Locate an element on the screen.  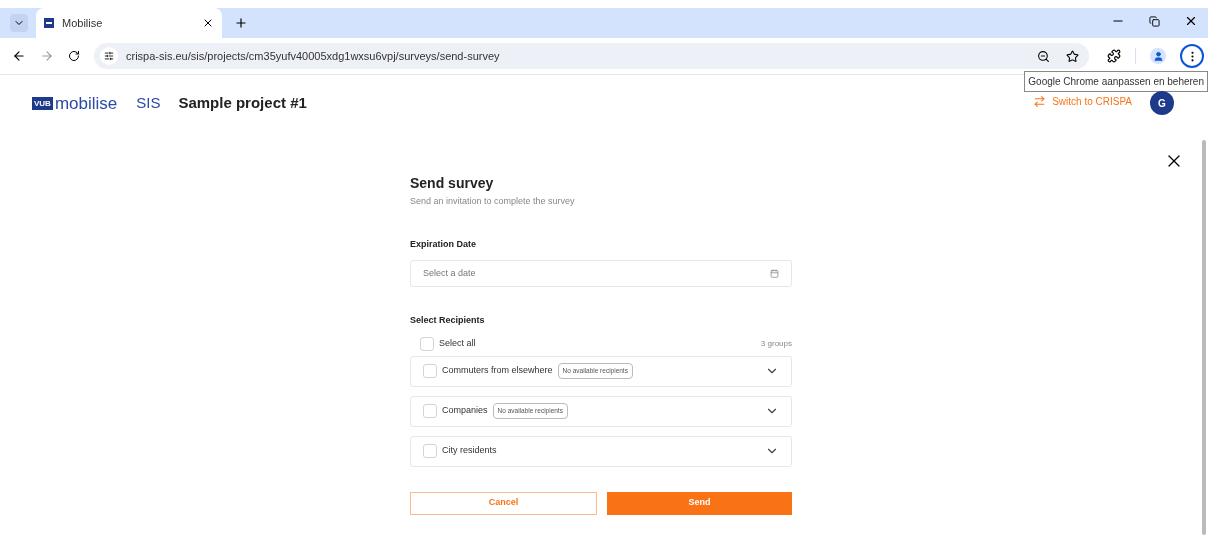
form-subtitle: Send an invitation to complete the survey is located at coordinates (493, 201).